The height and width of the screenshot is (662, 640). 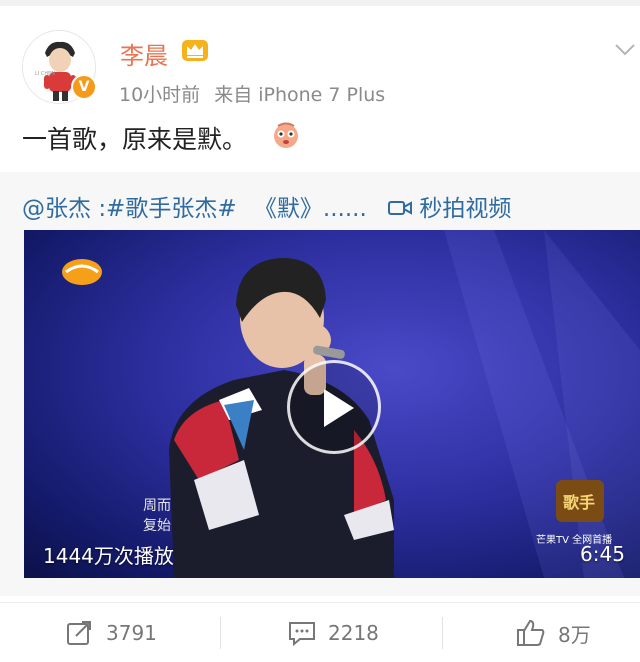 What do you see at coordinates (531, 632) in the screenshot?
I see `like-icon` at bounding box center [531, 632].